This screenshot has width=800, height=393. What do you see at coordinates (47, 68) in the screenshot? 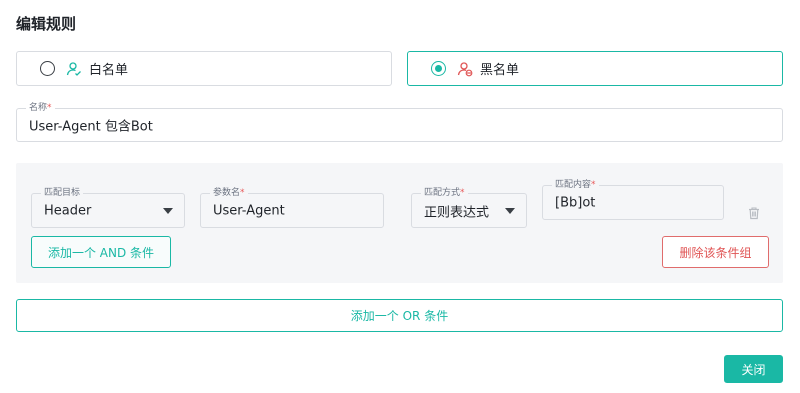
I see `whitelist-radio` at bounding box center [47, 68].